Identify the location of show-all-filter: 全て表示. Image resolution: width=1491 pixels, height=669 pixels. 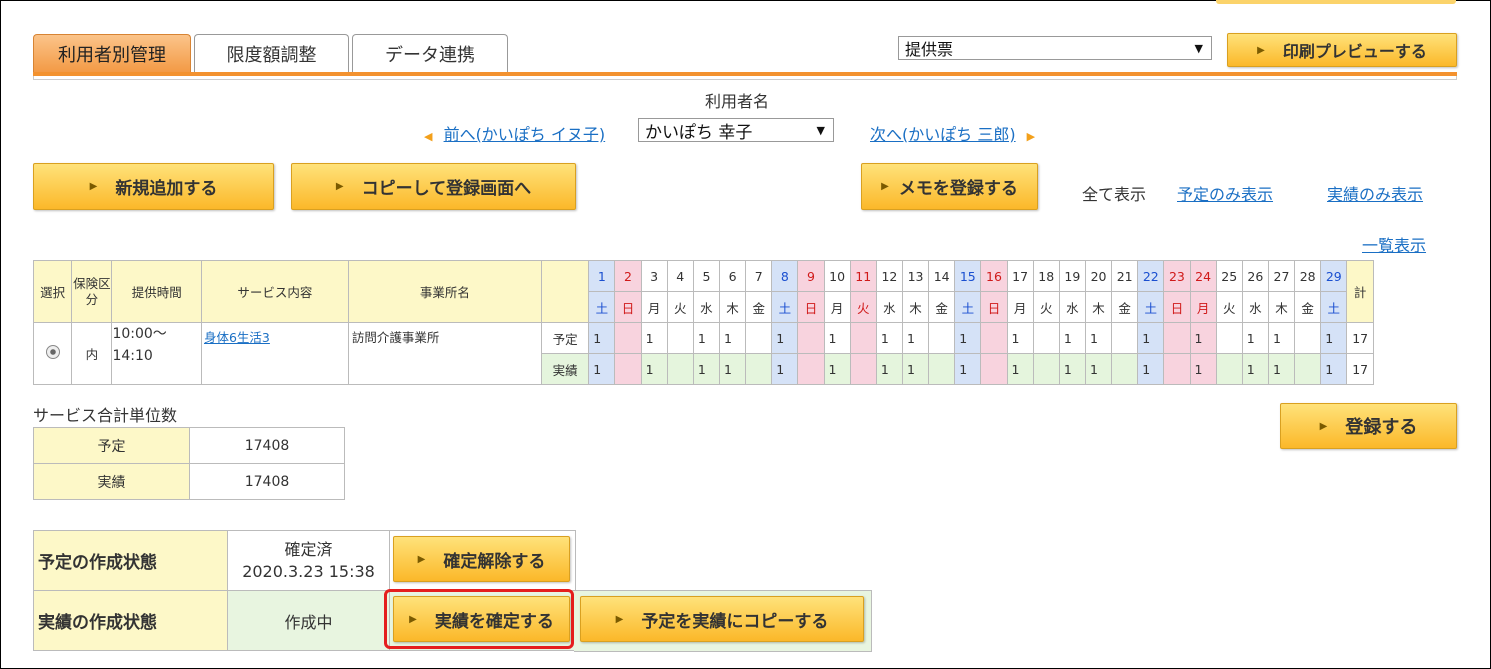
(1114, 193).